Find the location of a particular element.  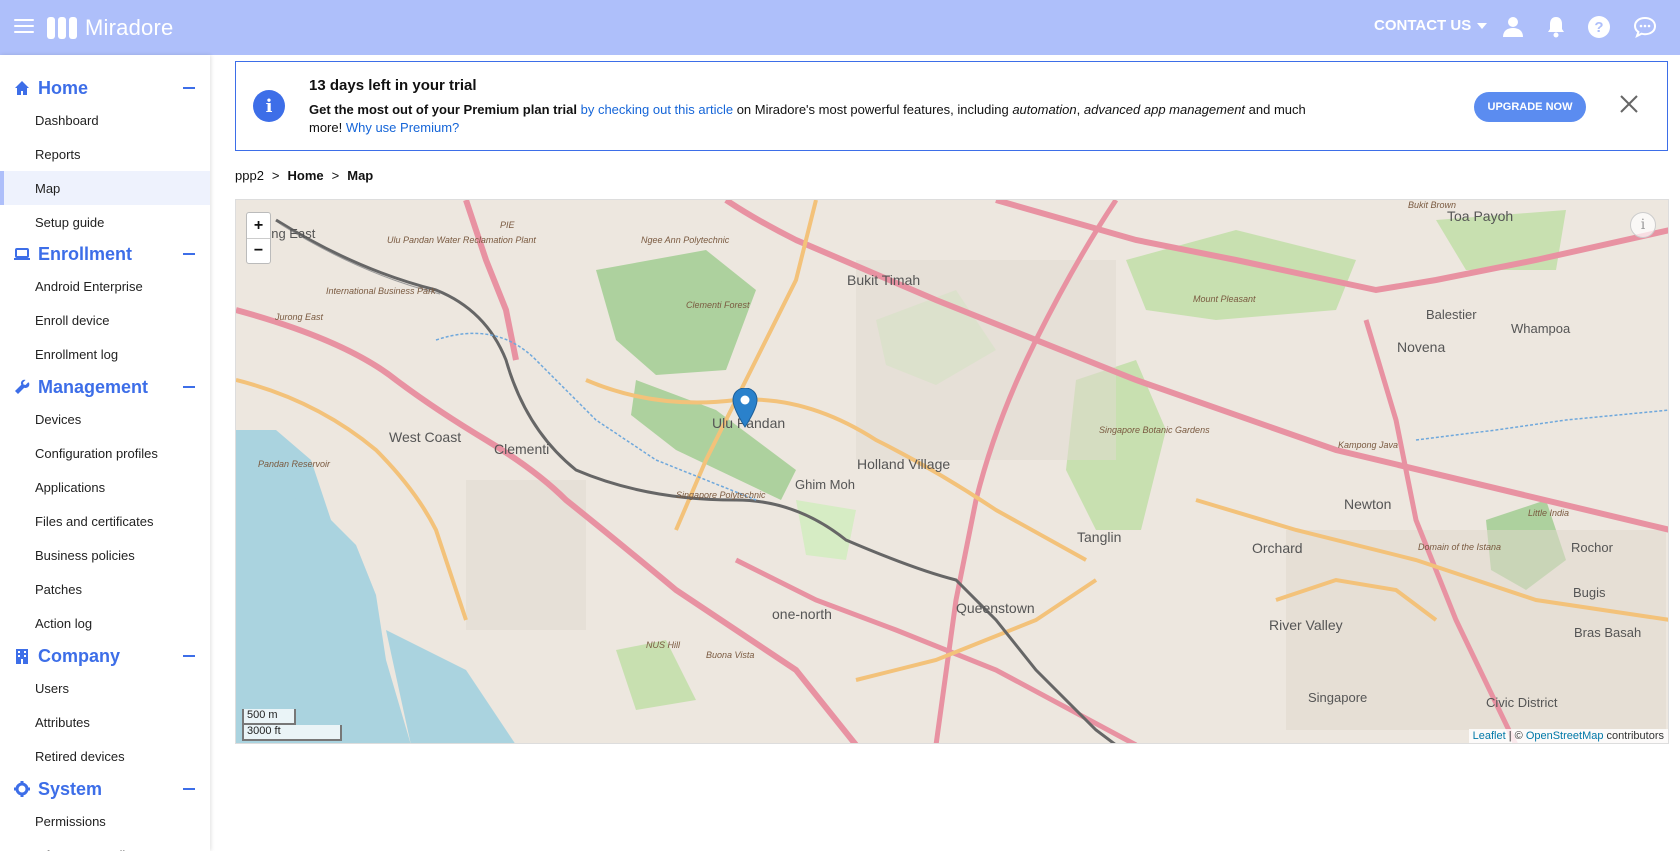

caret-down-icon is located at coordinates (1482, 25).